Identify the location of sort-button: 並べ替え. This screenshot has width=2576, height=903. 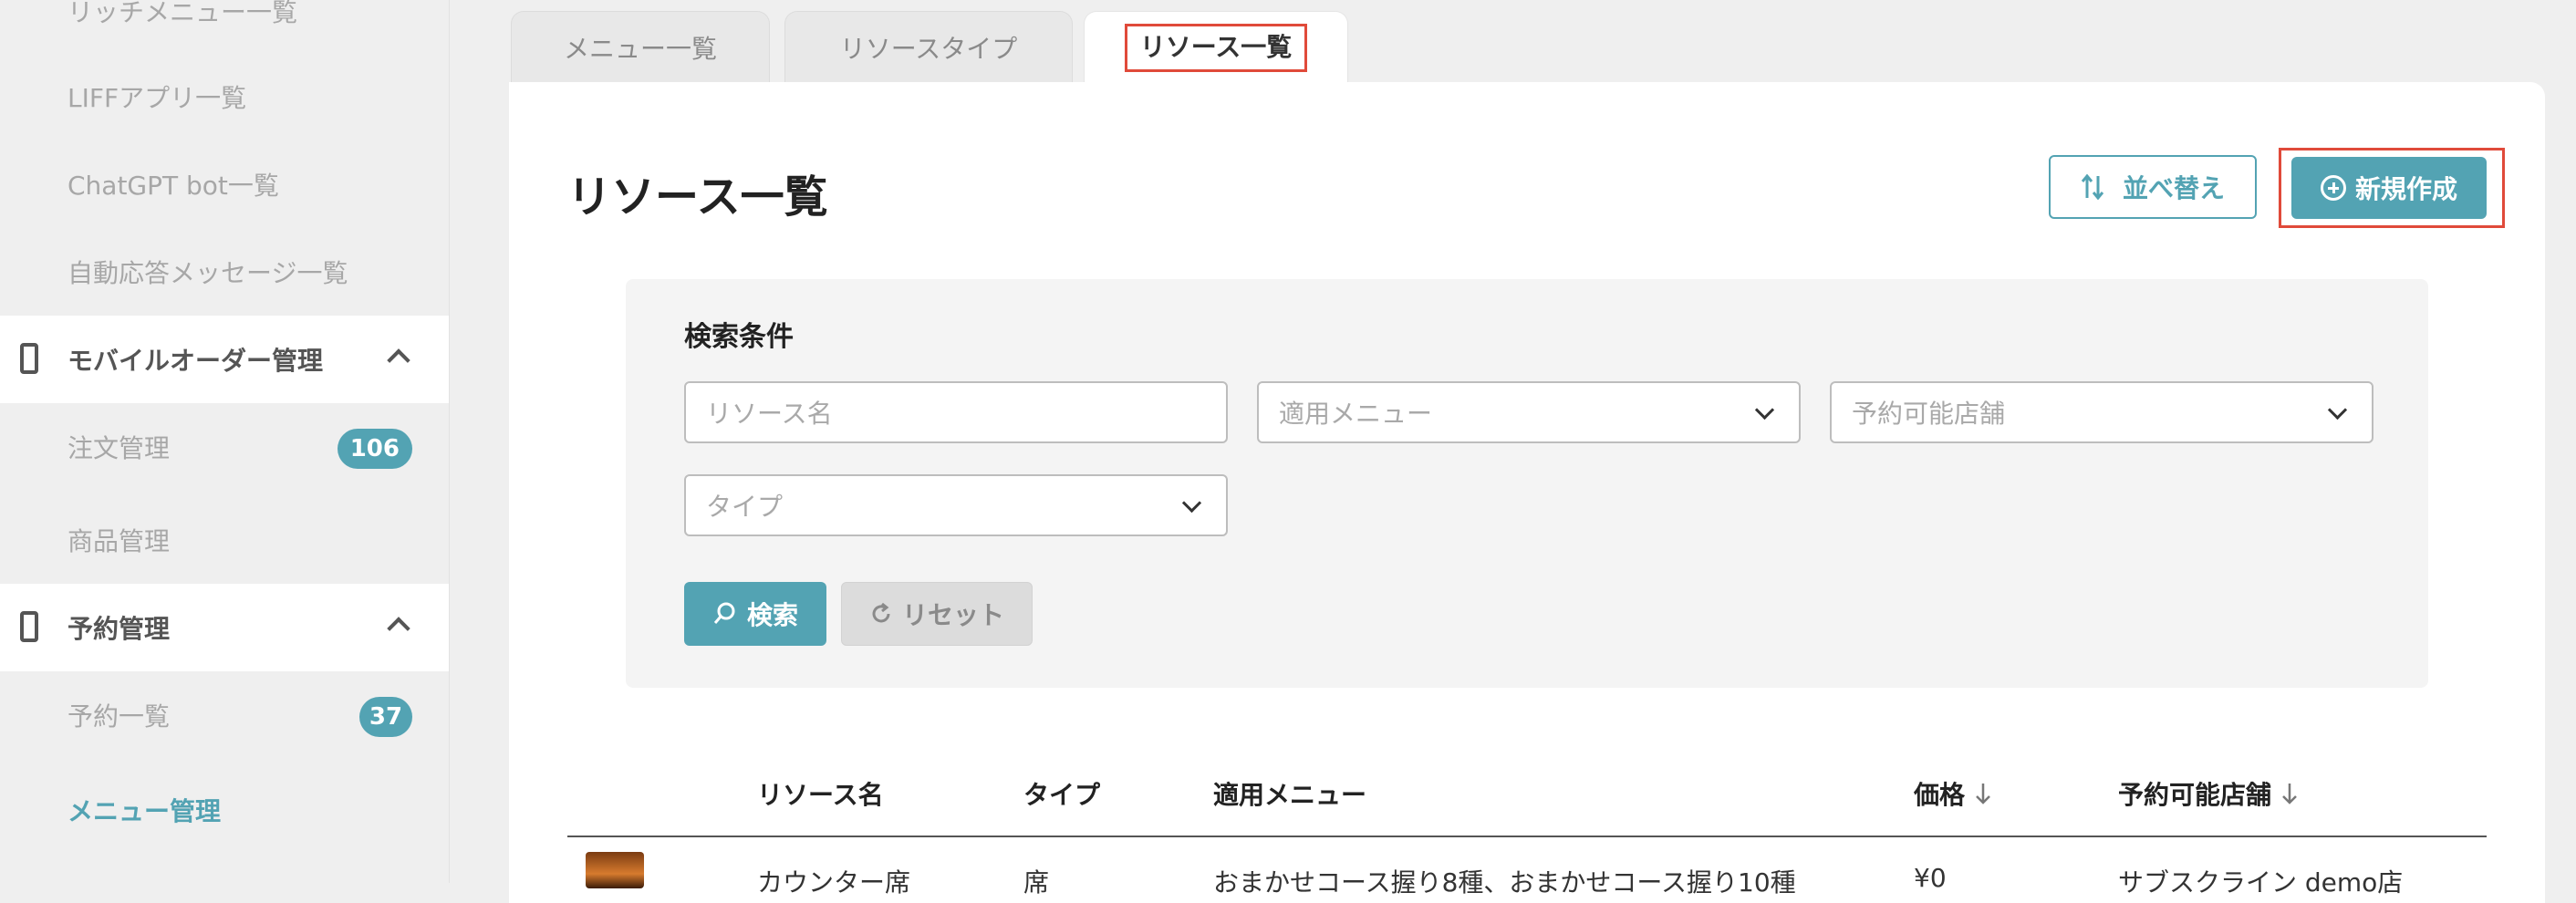
(2153, 187).